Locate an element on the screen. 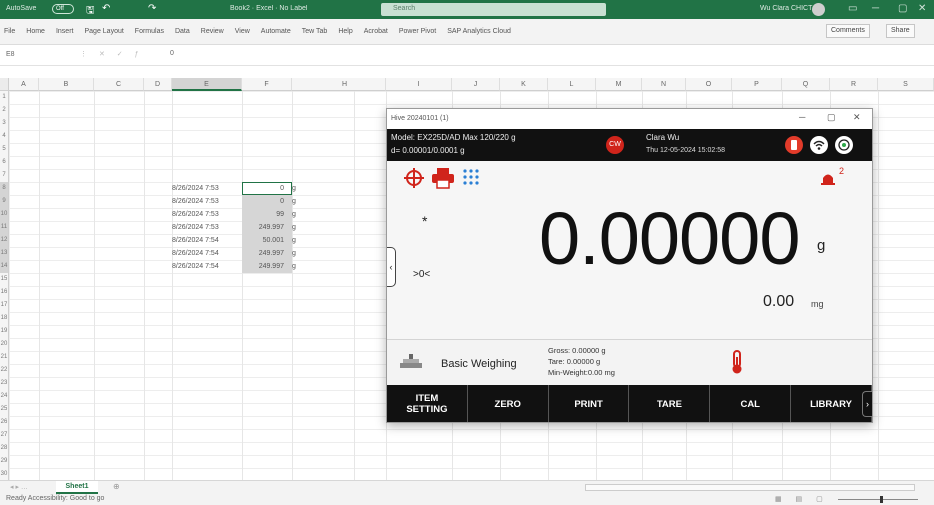 The image size is (934, 505). row-header: 28 is located at coordinates (4, 448).